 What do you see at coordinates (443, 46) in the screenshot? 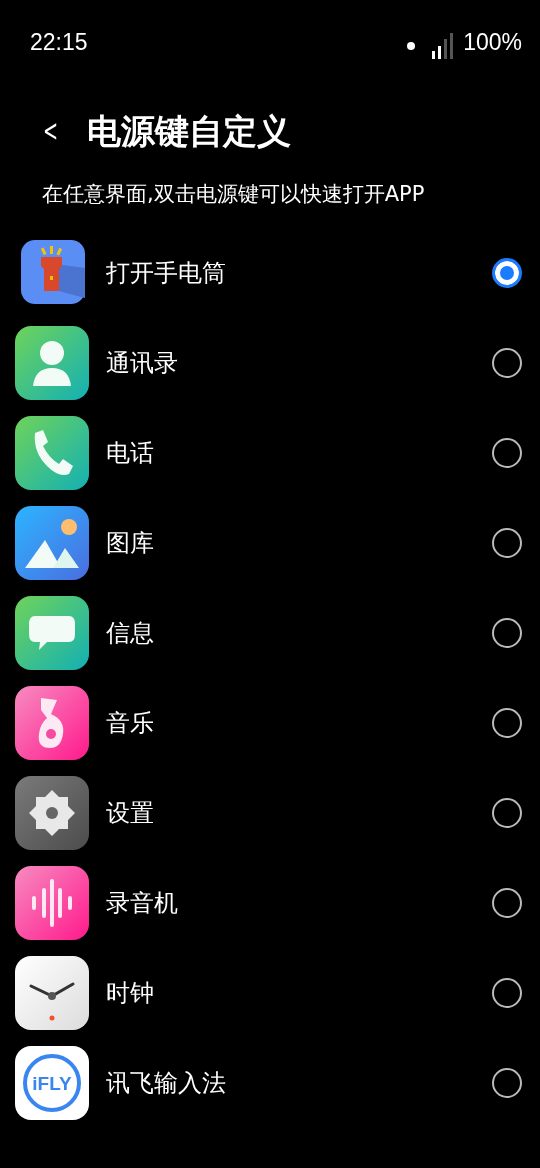
I see `signal-icon` at bounding box center [443, 46].